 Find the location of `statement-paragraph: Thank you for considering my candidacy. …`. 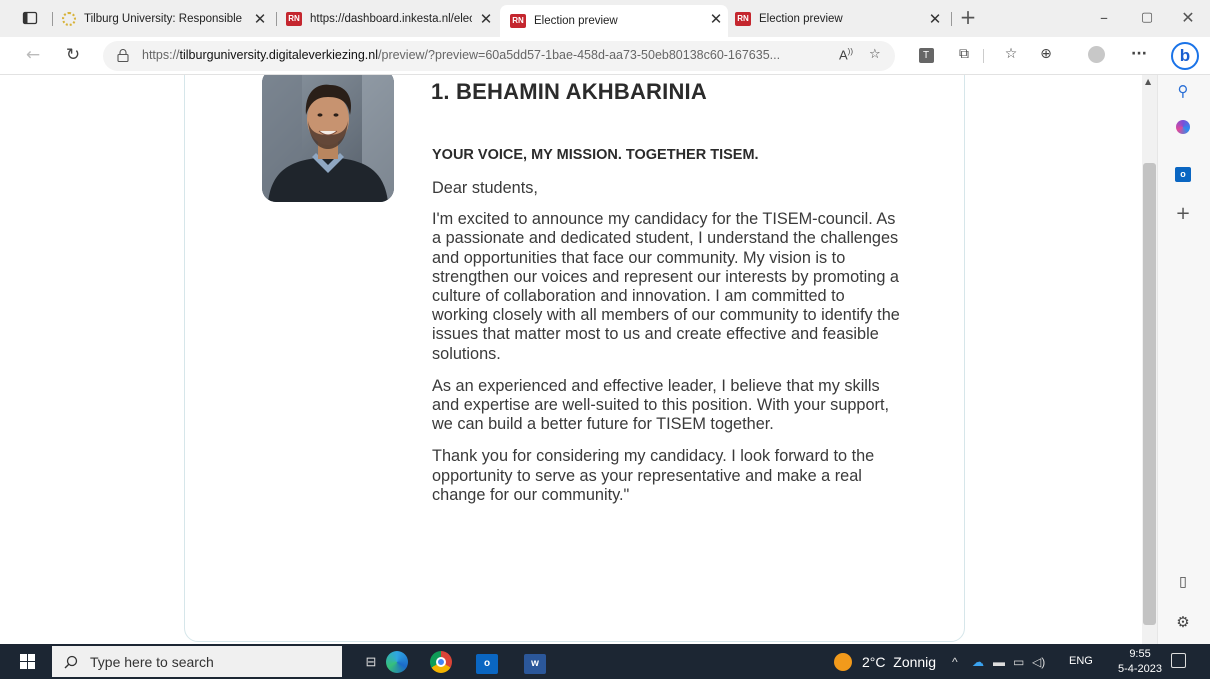

statement-paragraph: Thank you for considering my candidacy. … is located at coordinates (653, 475).